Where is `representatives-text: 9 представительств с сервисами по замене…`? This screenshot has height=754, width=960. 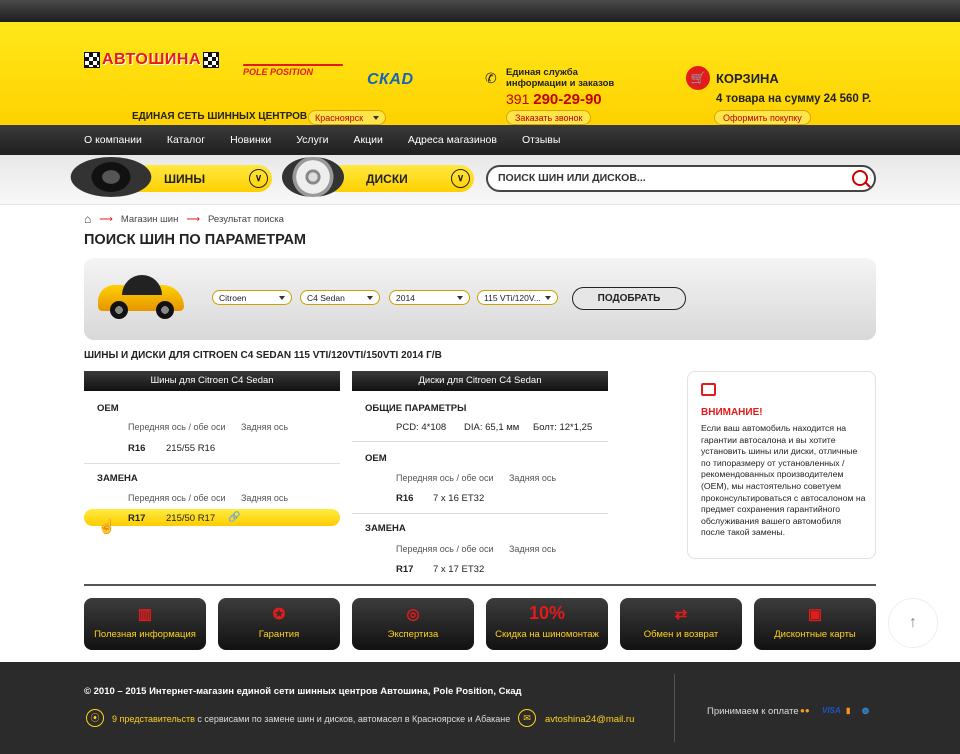 representatives-text: 9 представительств с сервисами по замене… is located at coordinates (311, 719).